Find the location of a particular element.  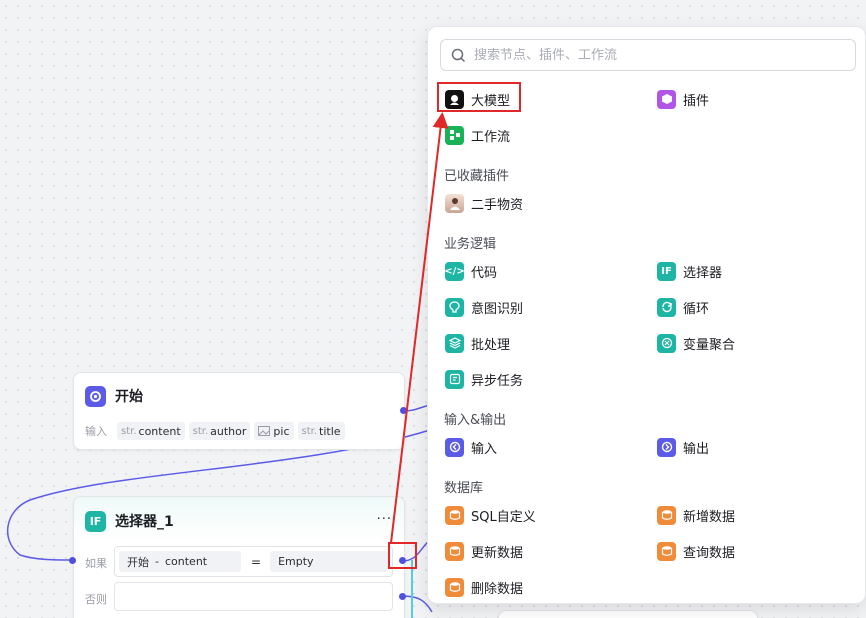

section-title-favorites: 已收藏插件 is located at coordinates (477, 176).